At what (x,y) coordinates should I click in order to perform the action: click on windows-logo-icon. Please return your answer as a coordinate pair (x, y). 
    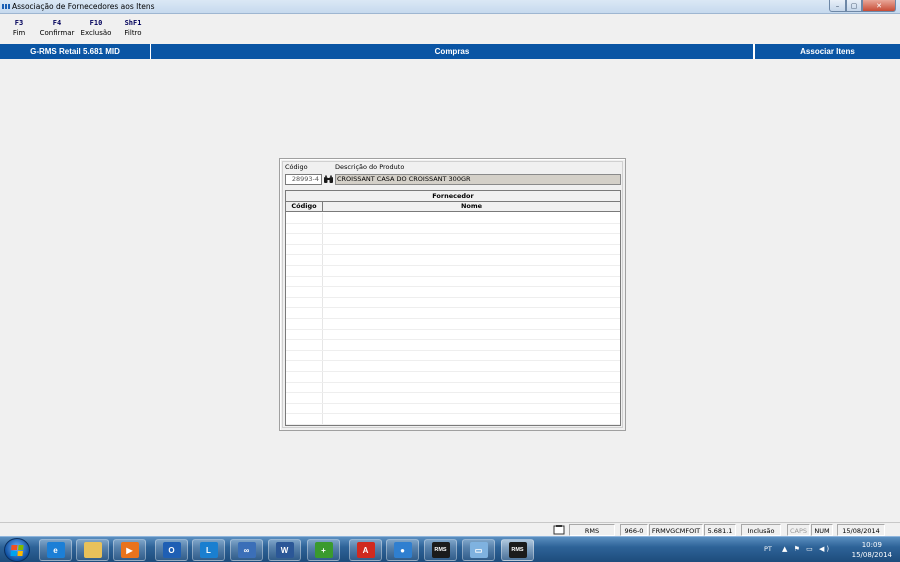
    Looking at the image, I should click on (17, 550).